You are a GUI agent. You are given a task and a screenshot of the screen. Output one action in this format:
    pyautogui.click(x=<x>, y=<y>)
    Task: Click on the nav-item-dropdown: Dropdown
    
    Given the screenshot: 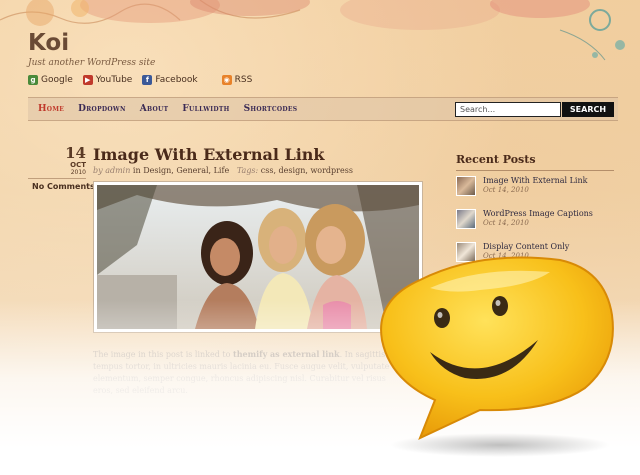 What is the action you would take?
    pyautogui.click(x=102, y=109)
    